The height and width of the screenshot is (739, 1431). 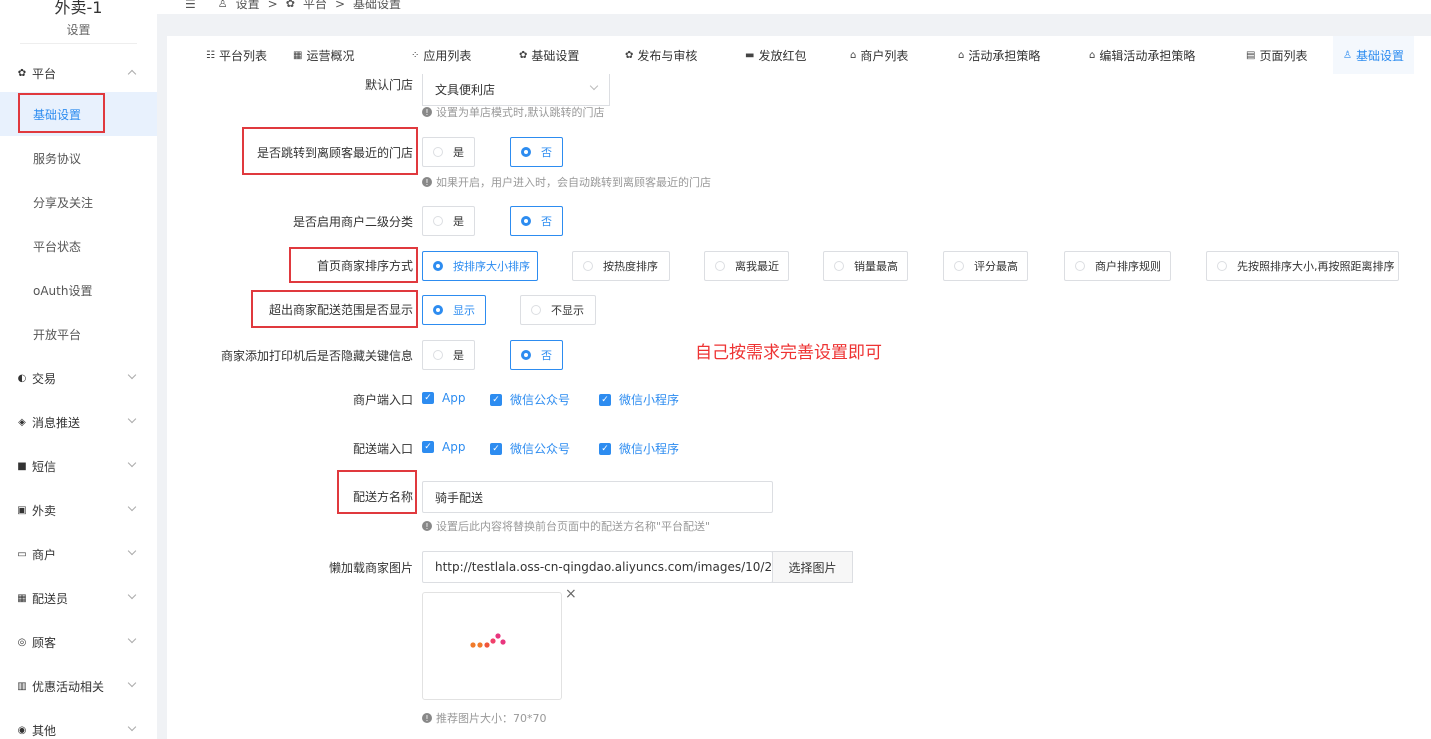 What do you see at coordinates (530, 448) in the screenshot?
I see `delivery-entry-wechat-mp: ✓ 微信公众号` at bounding box center [530, 448].